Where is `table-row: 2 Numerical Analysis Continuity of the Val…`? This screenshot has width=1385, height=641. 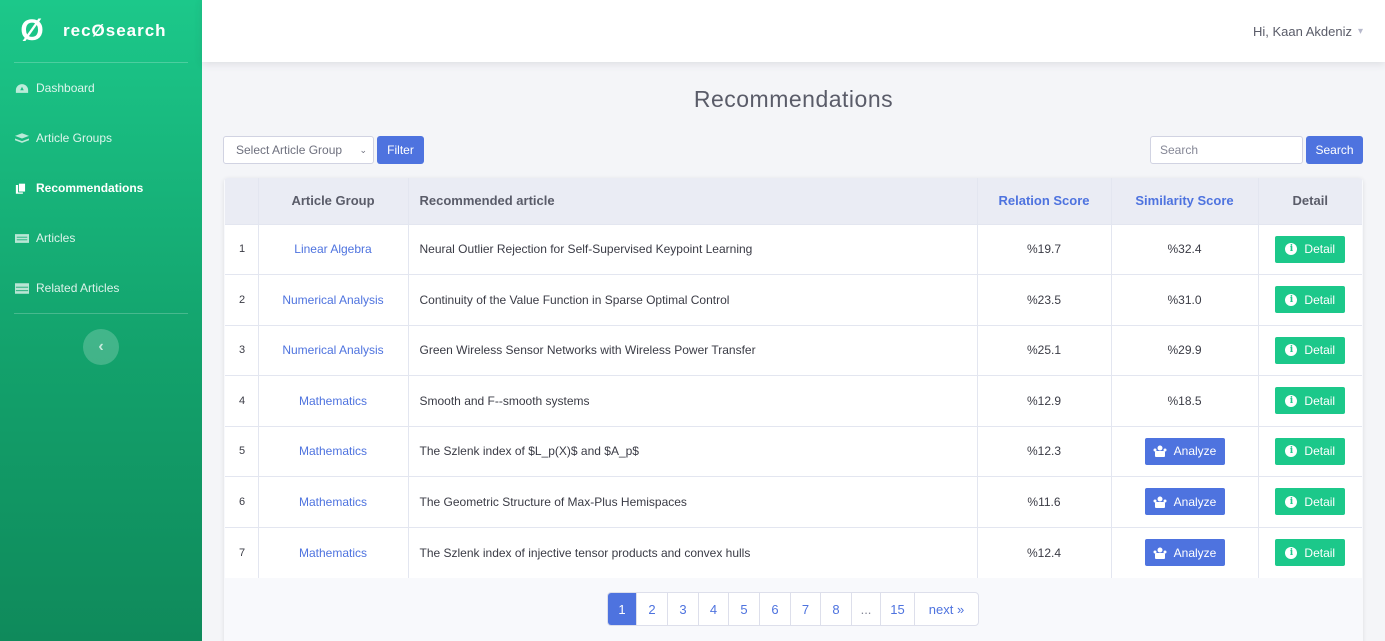 table-row: 2 Numerical Analysis Continuity of the Val… is located at coordinates (793, 300).